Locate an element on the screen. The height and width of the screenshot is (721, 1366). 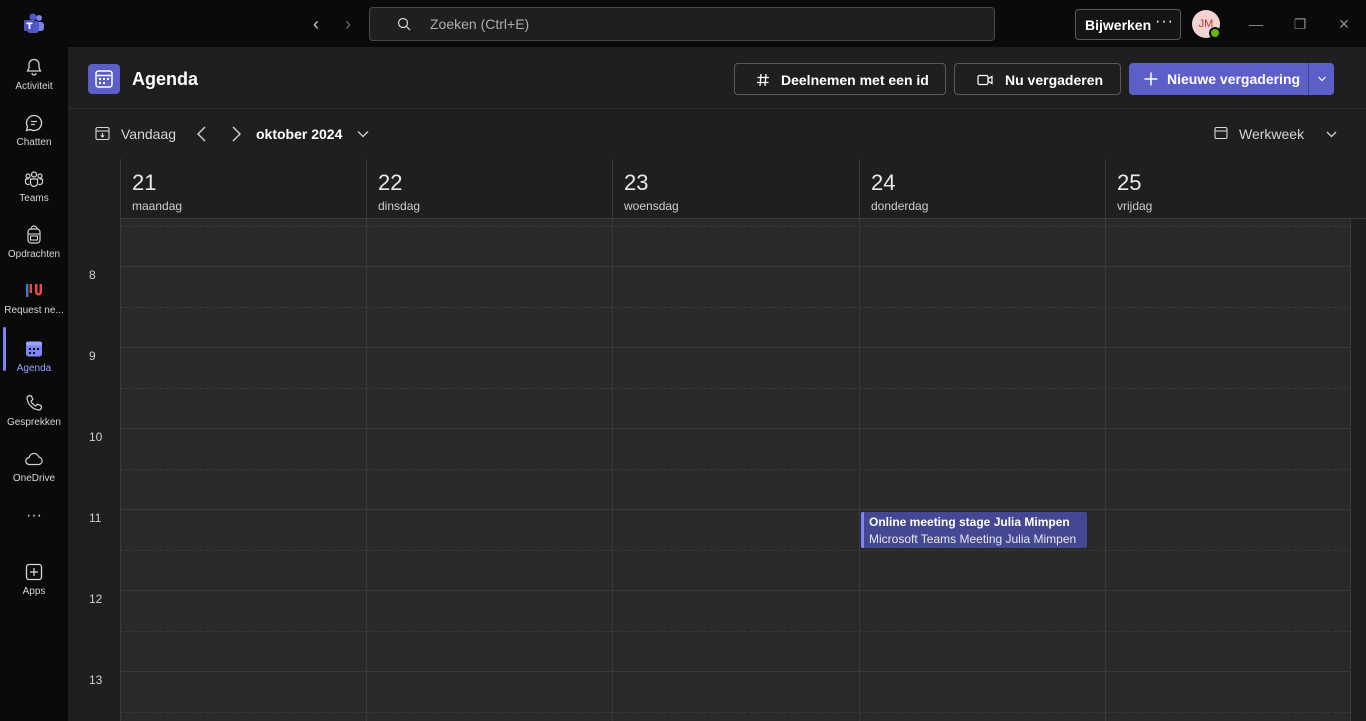
day-header-thursday: 24 donderdag is located at coordinates (982, 189).